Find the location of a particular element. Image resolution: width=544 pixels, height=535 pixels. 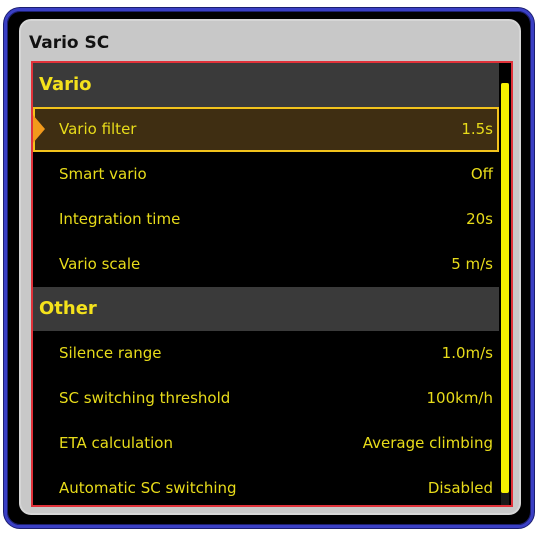

row-value: 5 m/s is located at coordinates (472, 264).